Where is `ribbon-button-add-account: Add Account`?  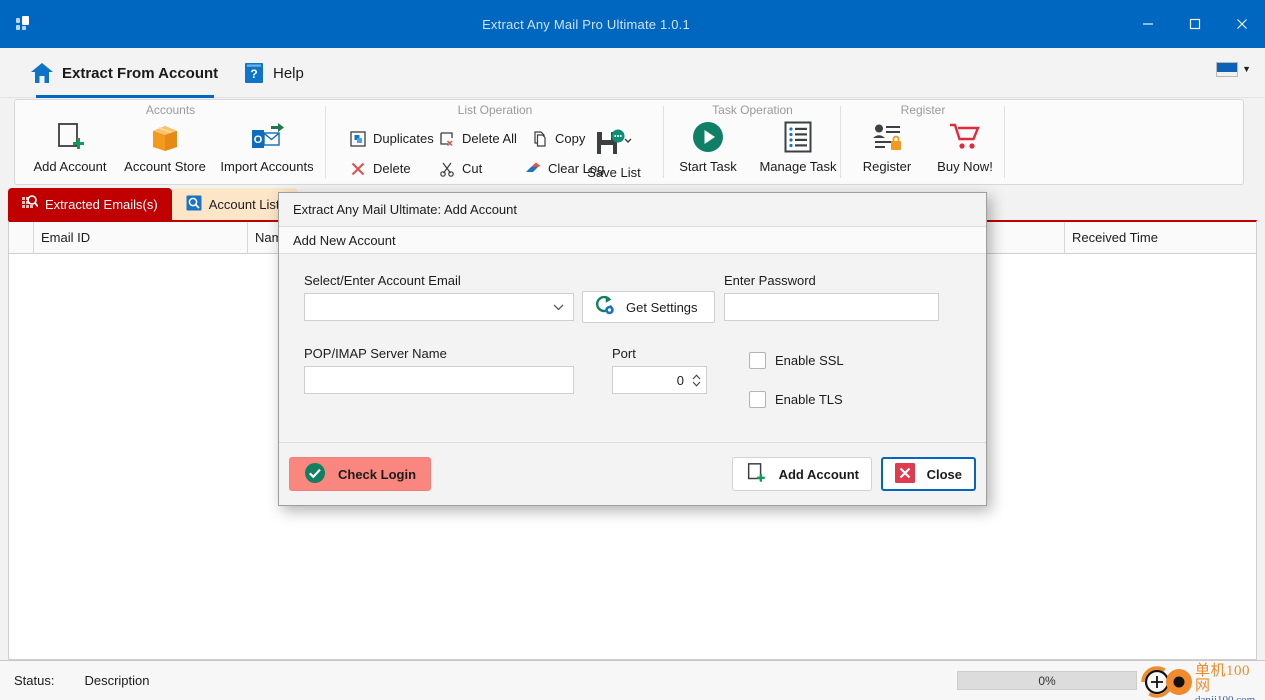 ribbon-button-add-account: Add Account is located at coordinates (70, 147).